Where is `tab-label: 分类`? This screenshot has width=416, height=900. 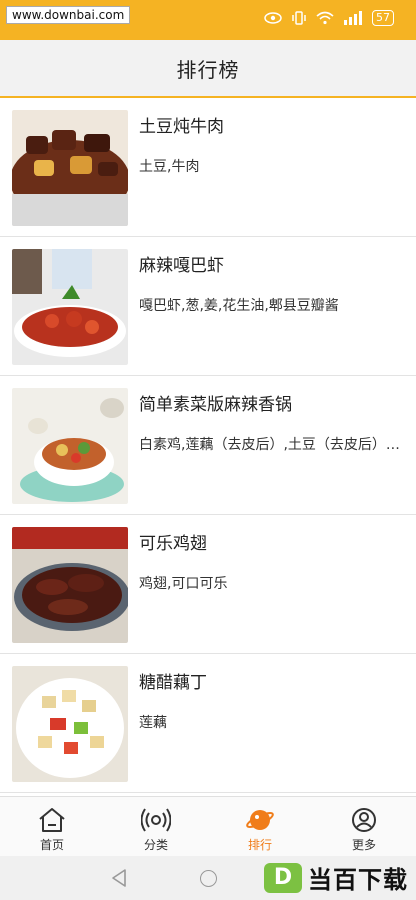 tab-label: 分类 is located at coordinates (155, 845).